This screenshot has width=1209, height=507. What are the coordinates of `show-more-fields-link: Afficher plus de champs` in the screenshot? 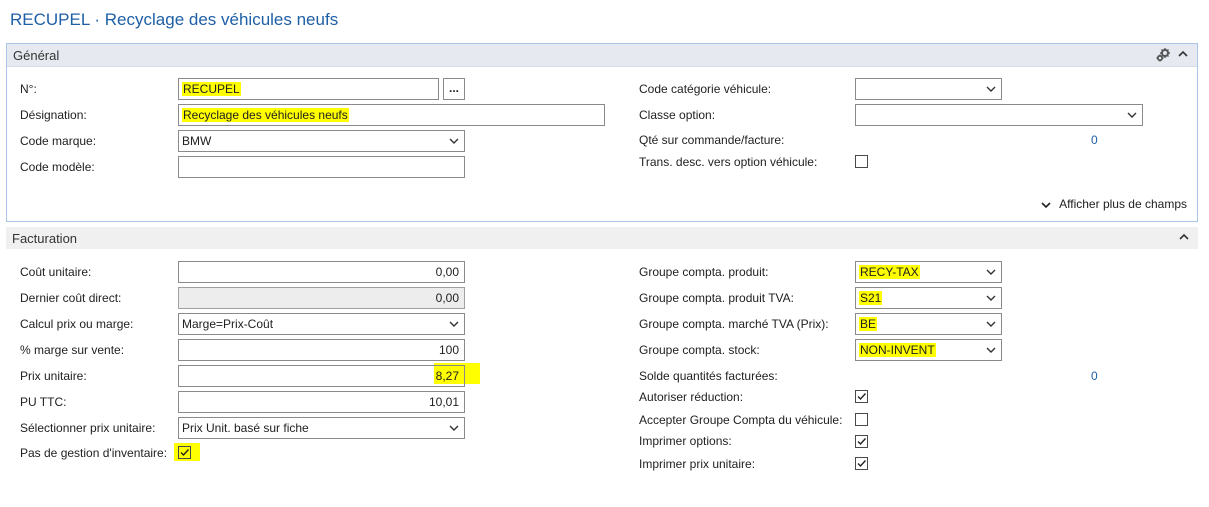 It's located at (1114, 204).